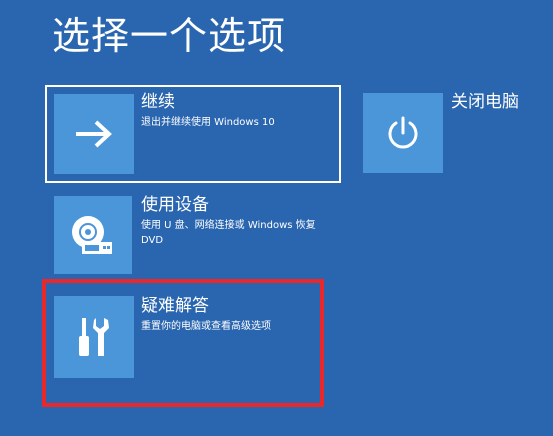  What do you see at coordinates (193, 337) in the screenshot?
I see `troubleshoot-option: 疑难解答 重置你的电脑或查看高级选项` at bounding box center [193, 337].